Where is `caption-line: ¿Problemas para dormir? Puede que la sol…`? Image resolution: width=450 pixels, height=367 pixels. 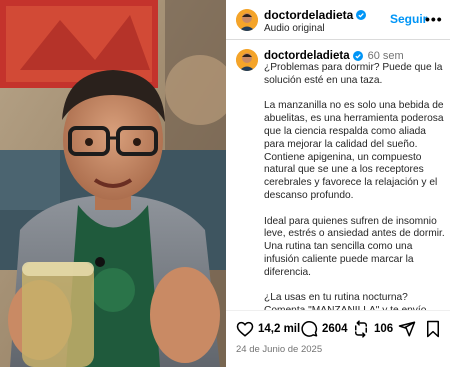
caption-line: ¿Problemas para dormir? Puede que la sol… is located at coordinates (353, 74).